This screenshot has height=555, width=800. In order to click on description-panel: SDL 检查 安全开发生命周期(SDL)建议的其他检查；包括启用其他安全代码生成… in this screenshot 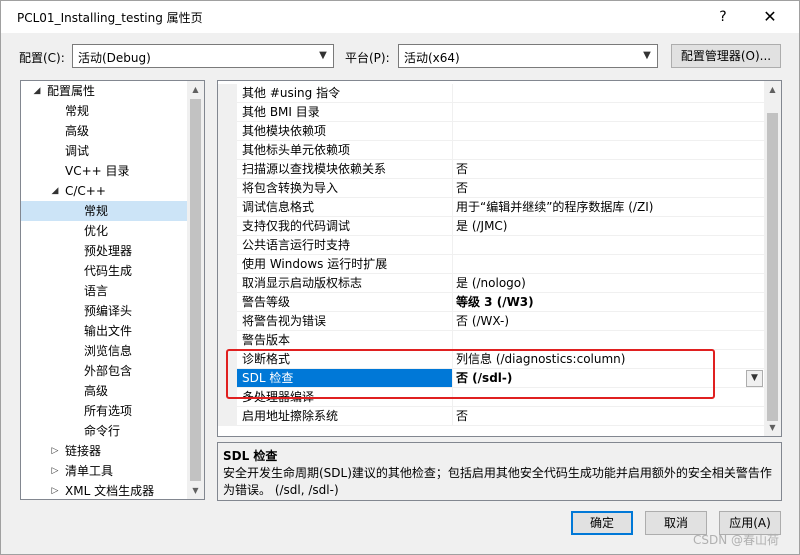, I will do `click(499, 471)`.